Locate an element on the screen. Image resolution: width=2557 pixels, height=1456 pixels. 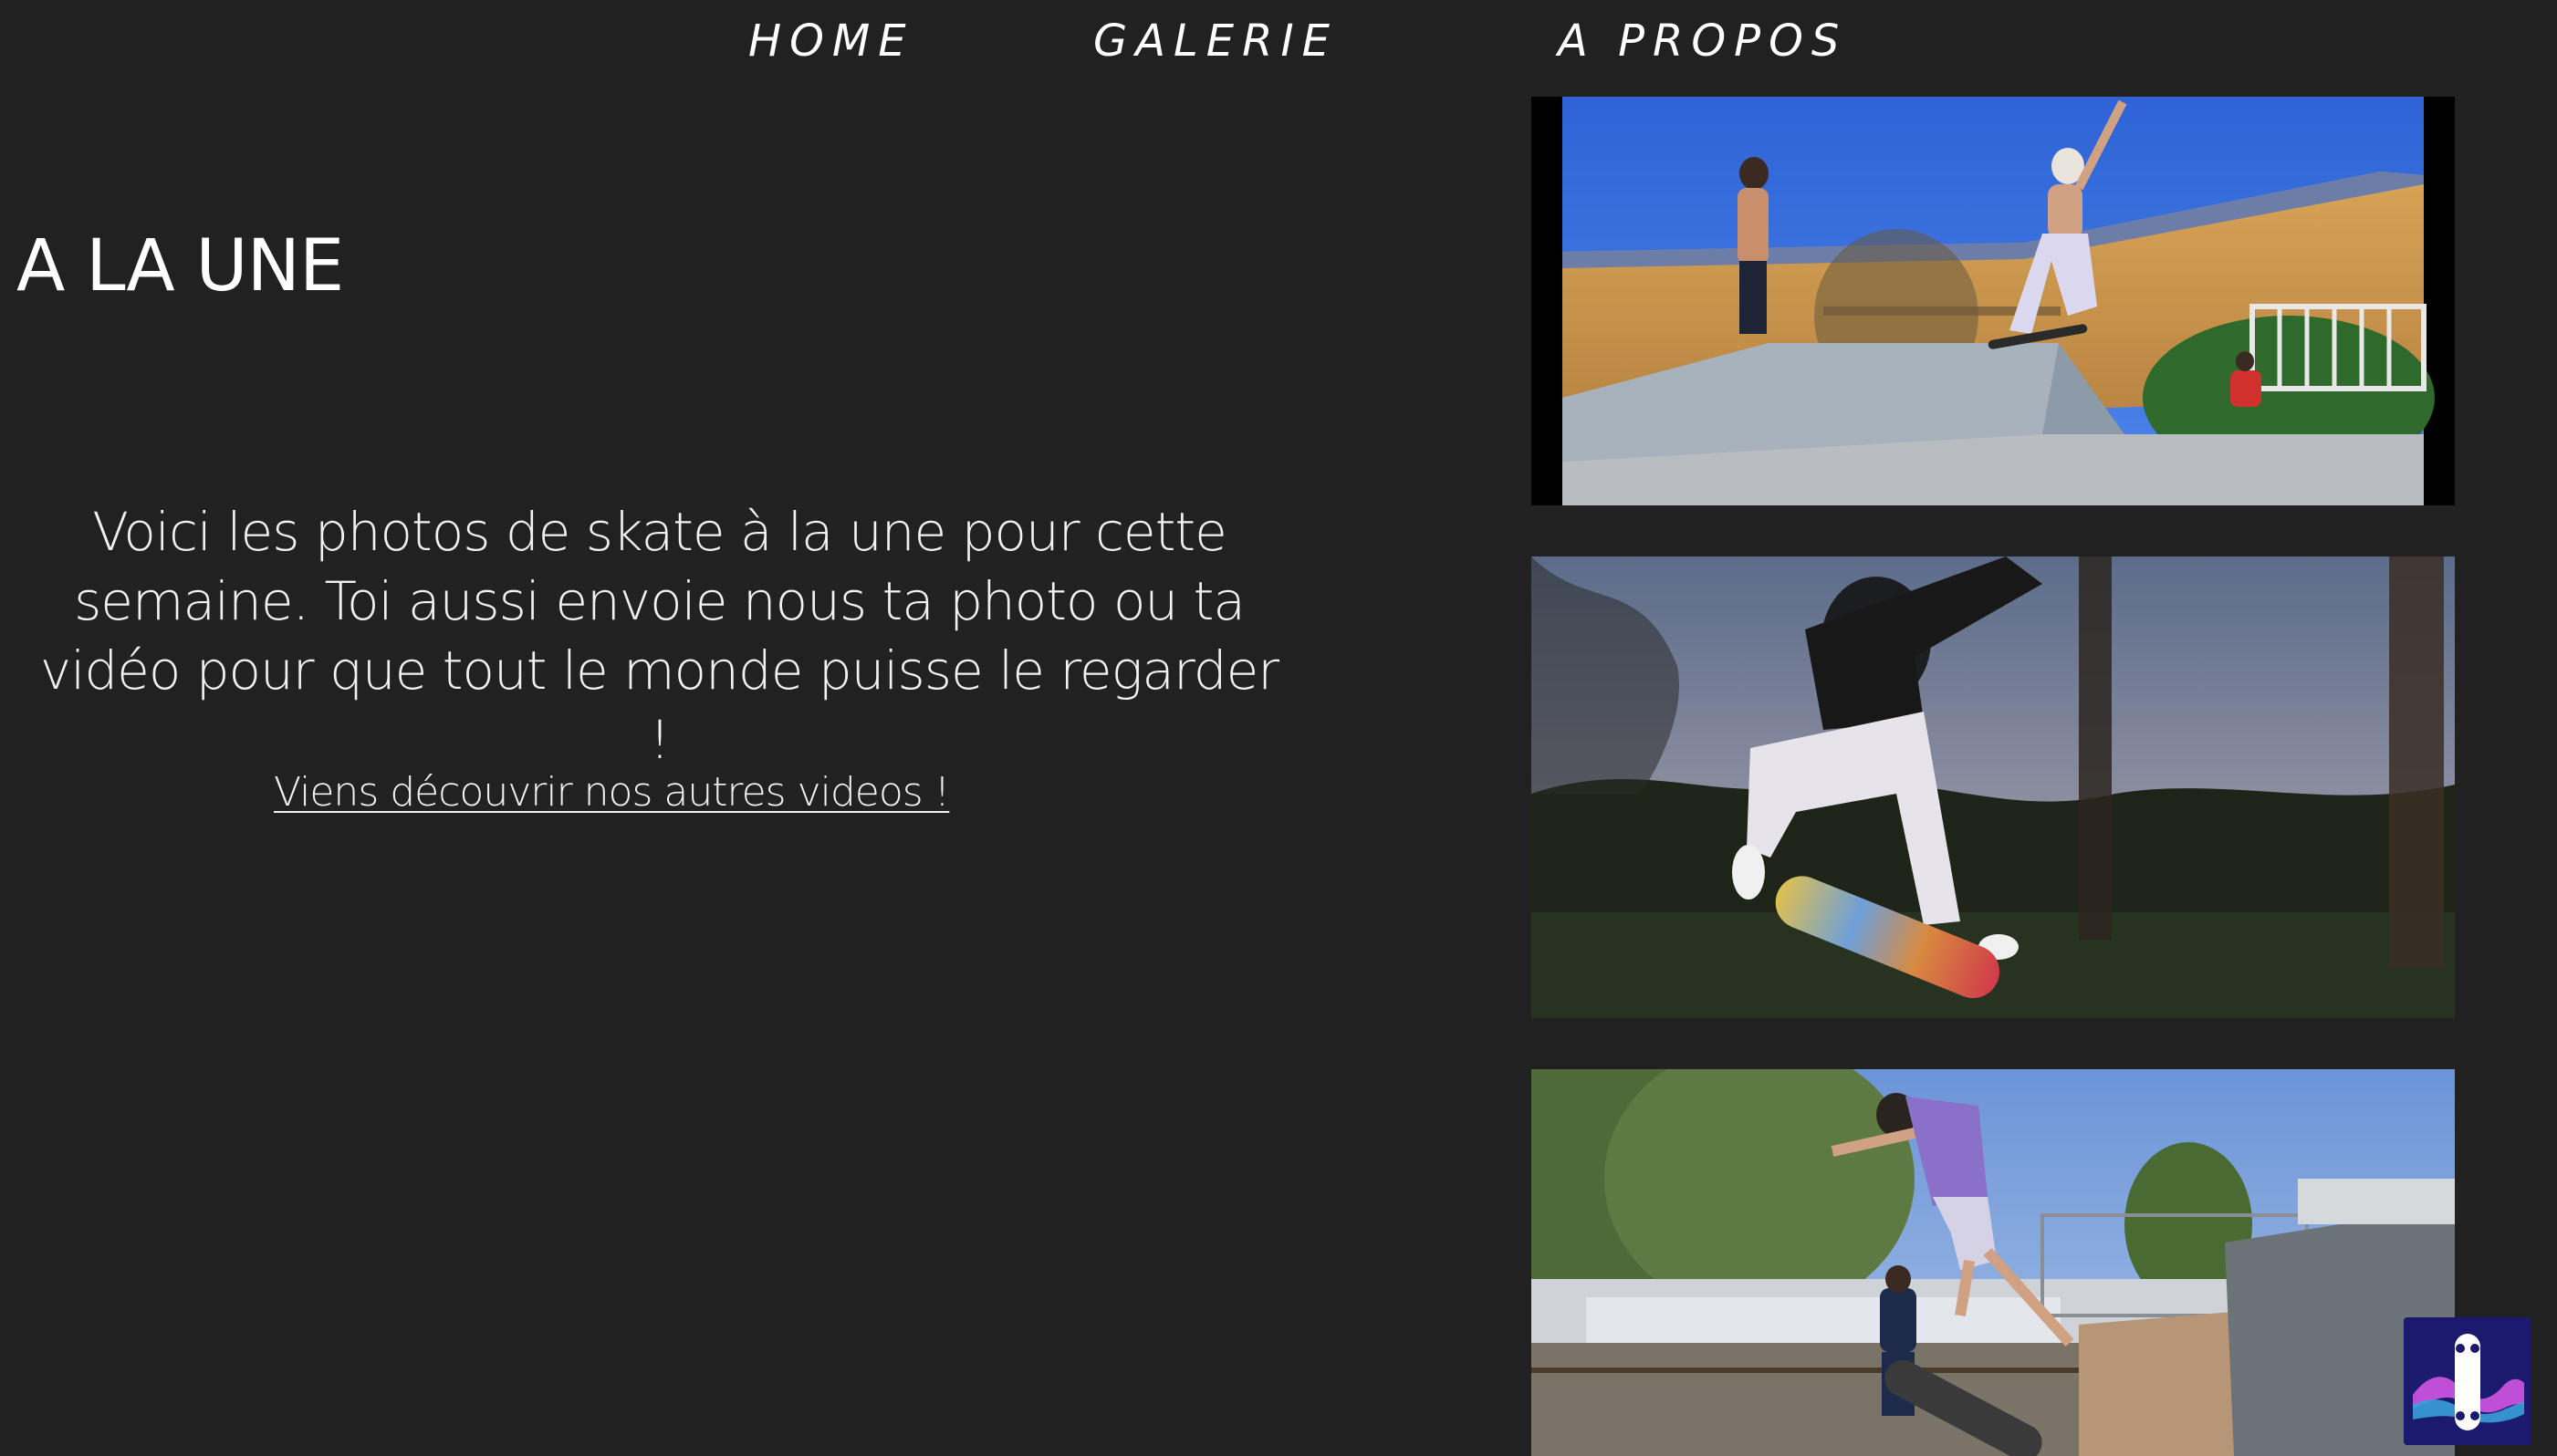
photo-1-image is located at coordinates (1993, 301).